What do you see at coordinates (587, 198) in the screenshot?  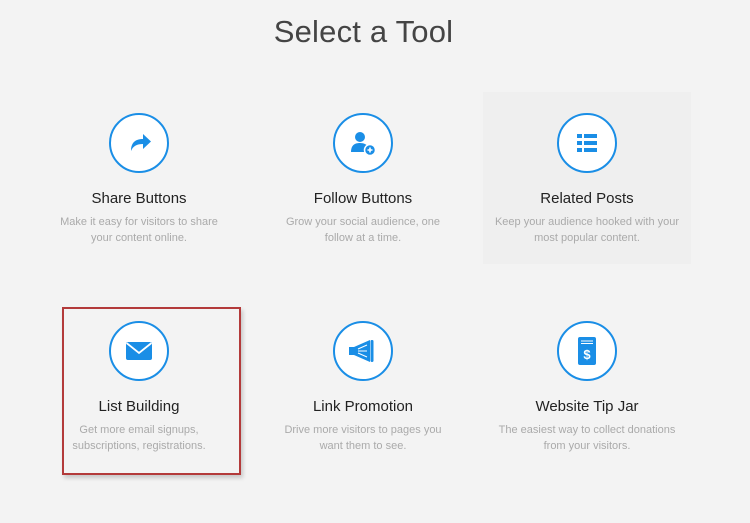 I see `tool-name: Related Posts` at bounding box center [587, 198].